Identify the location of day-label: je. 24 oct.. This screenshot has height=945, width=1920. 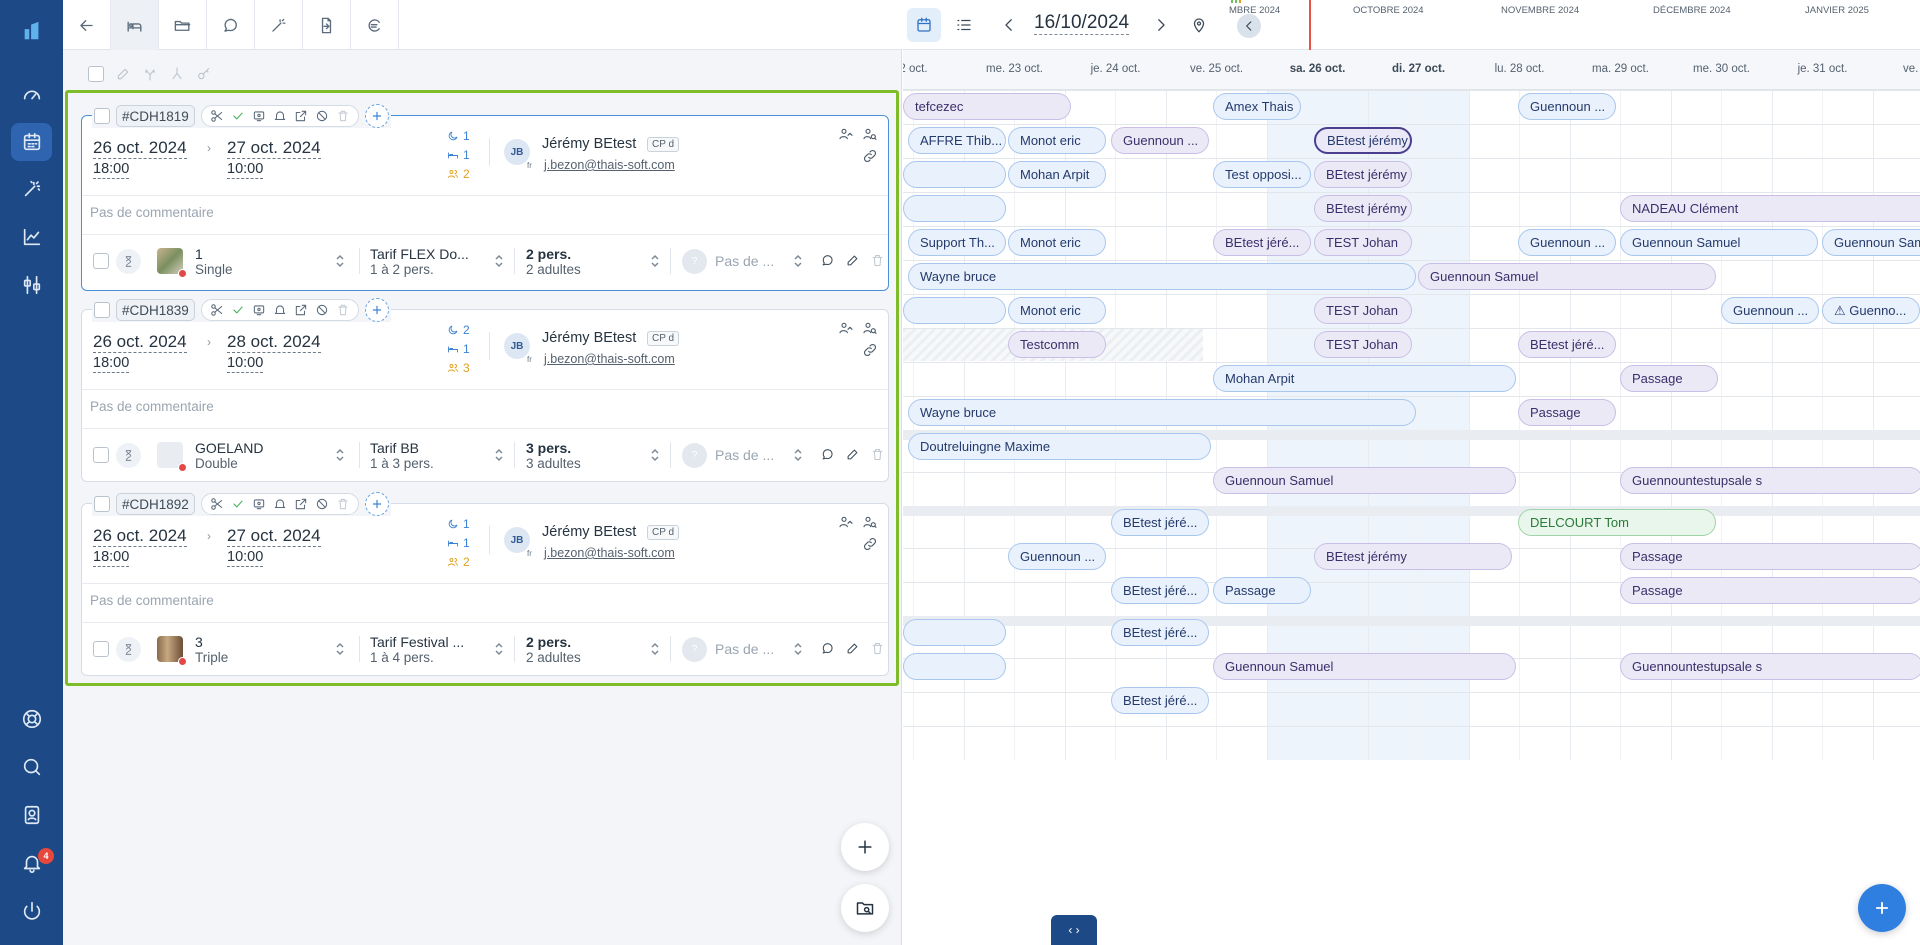
(1115, 69).